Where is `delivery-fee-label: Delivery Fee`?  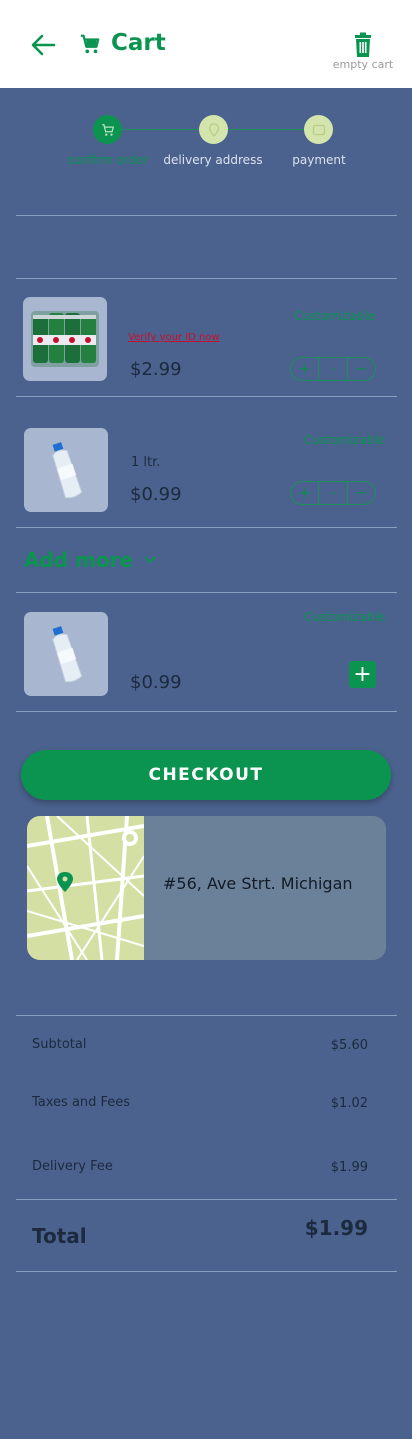
delivery-fee-label: Delivery Fee is located at coordinates (72, 1166).